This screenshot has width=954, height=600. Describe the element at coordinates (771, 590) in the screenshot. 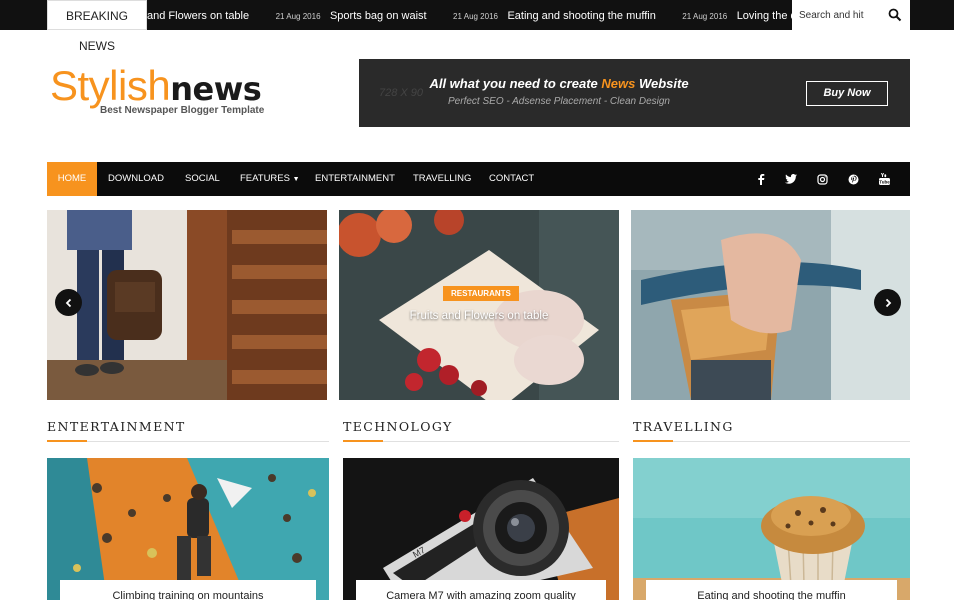

I see `post-card-title: Eating and shooting the muffin` at that location.